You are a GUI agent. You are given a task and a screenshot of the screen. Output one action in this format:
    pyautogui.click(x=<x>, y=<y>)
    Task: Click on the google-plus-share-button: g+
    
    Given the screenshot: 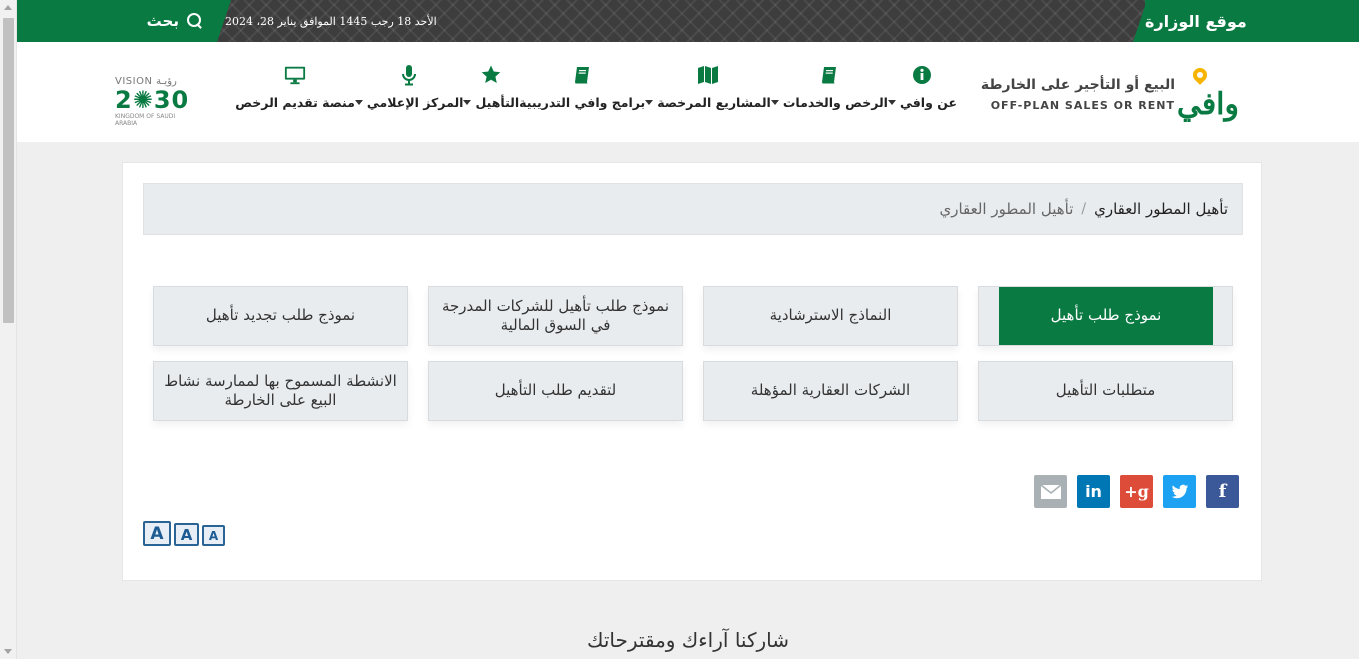 What is the action you would take?
    pyautogui.click(x=1136, y=491)
    